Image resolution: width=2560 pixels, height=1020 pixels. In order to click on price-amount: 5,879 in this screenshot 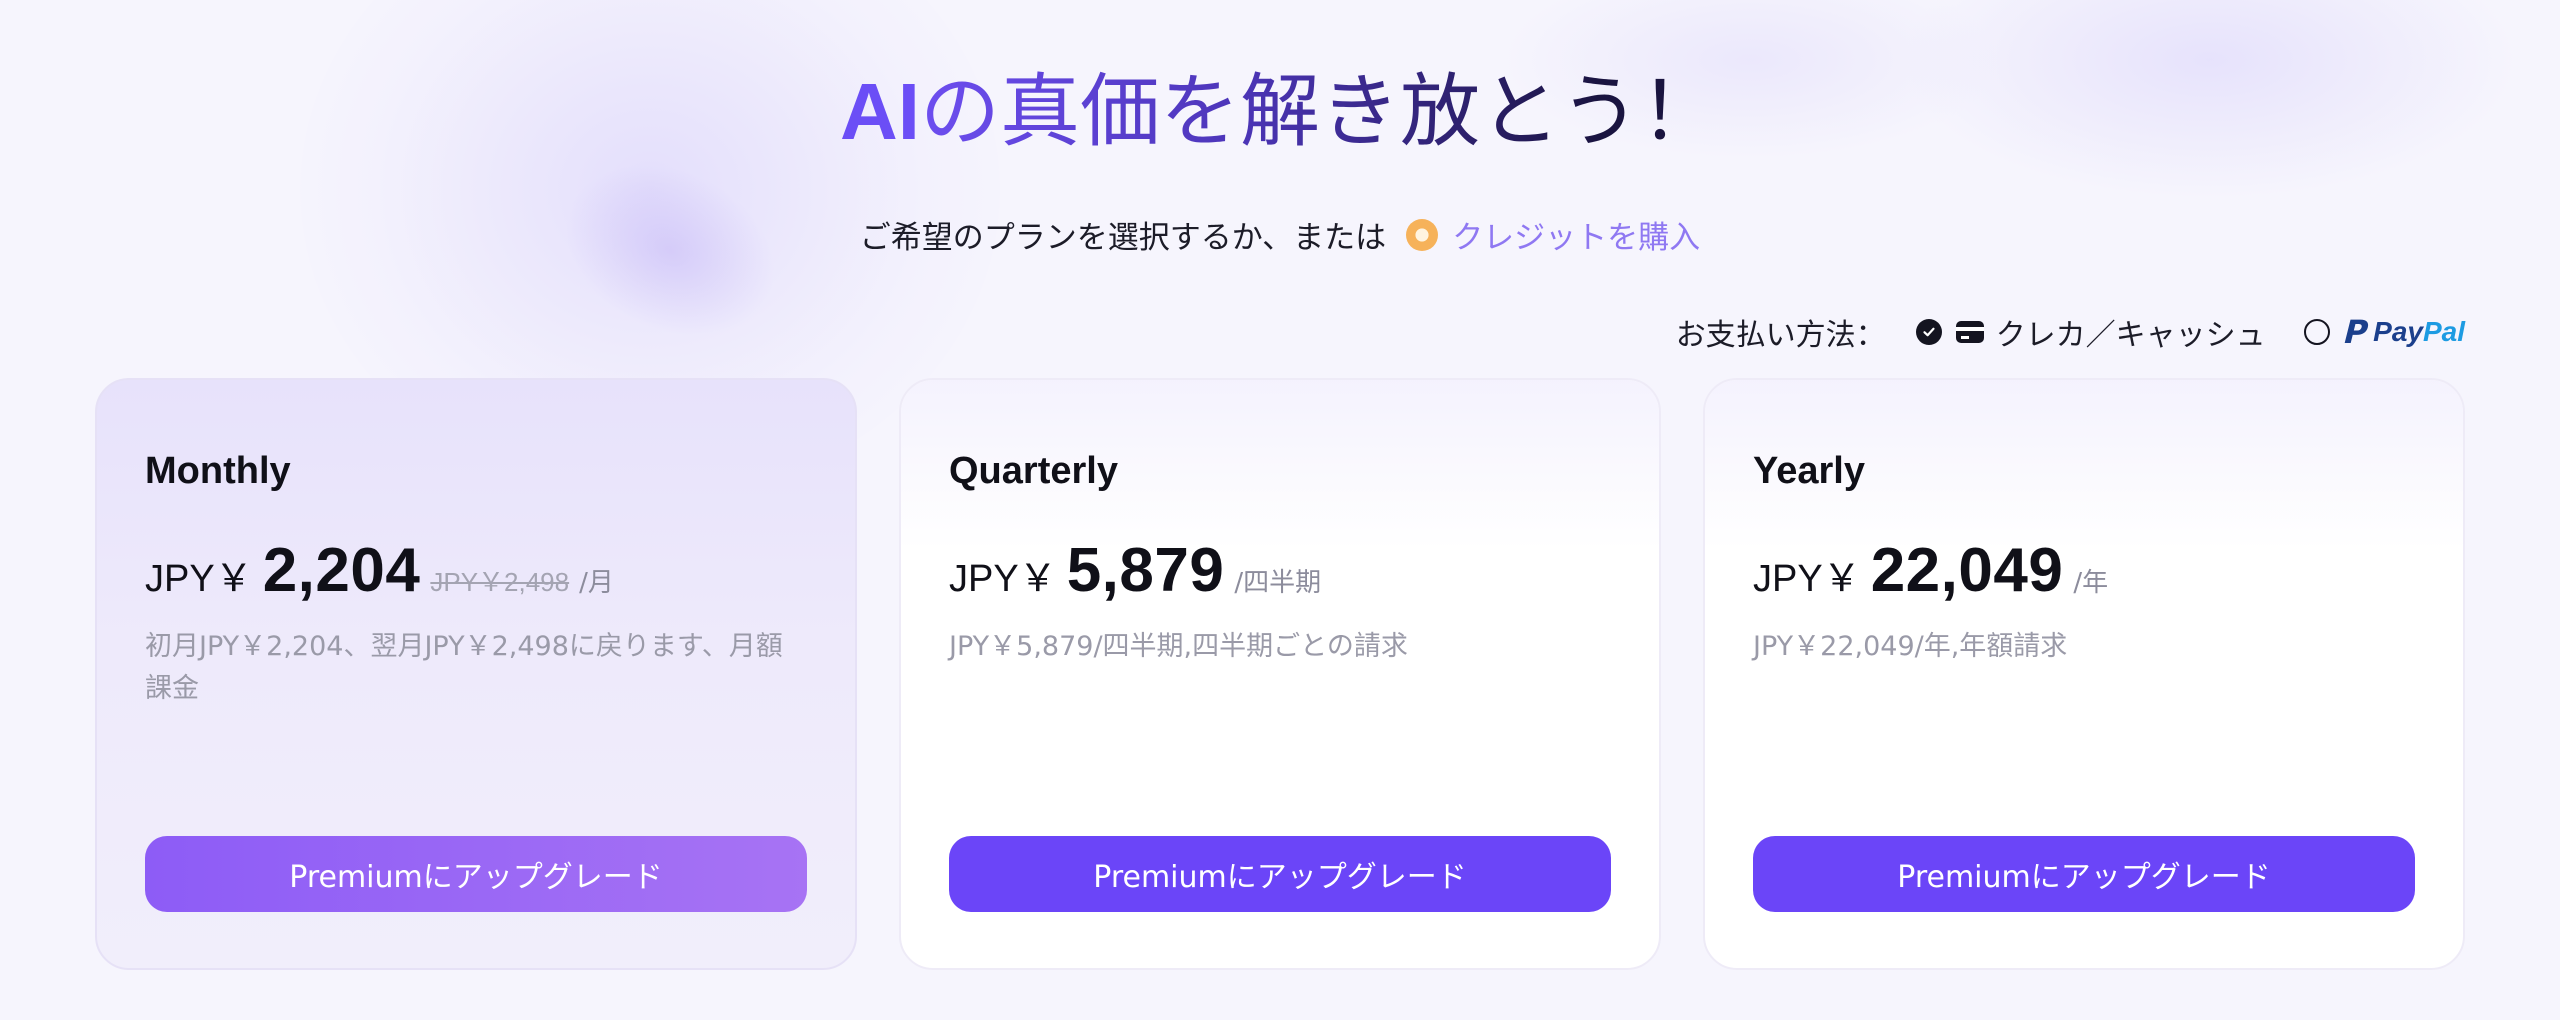, I will do `click(1145, 570)`.